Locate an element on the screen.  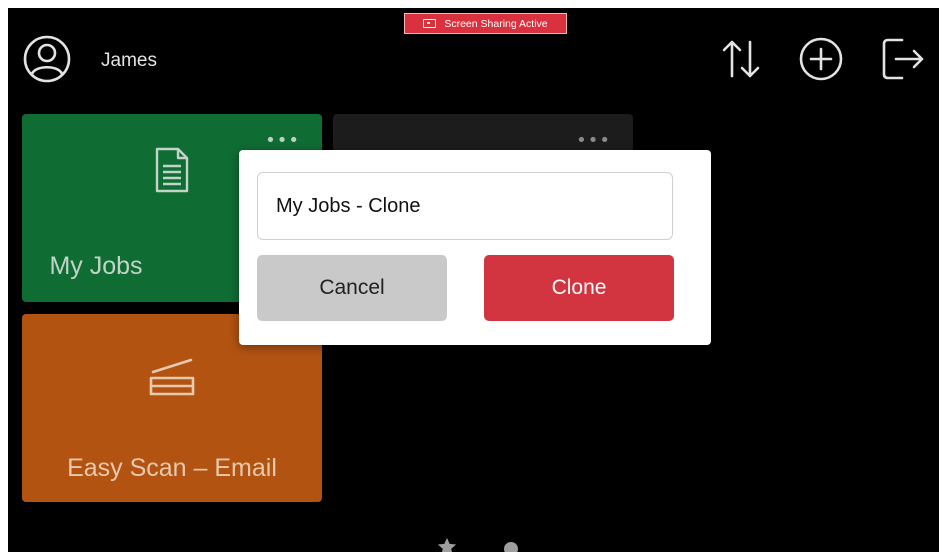
sort-arrows-icon is located at coordinates (741, 59).